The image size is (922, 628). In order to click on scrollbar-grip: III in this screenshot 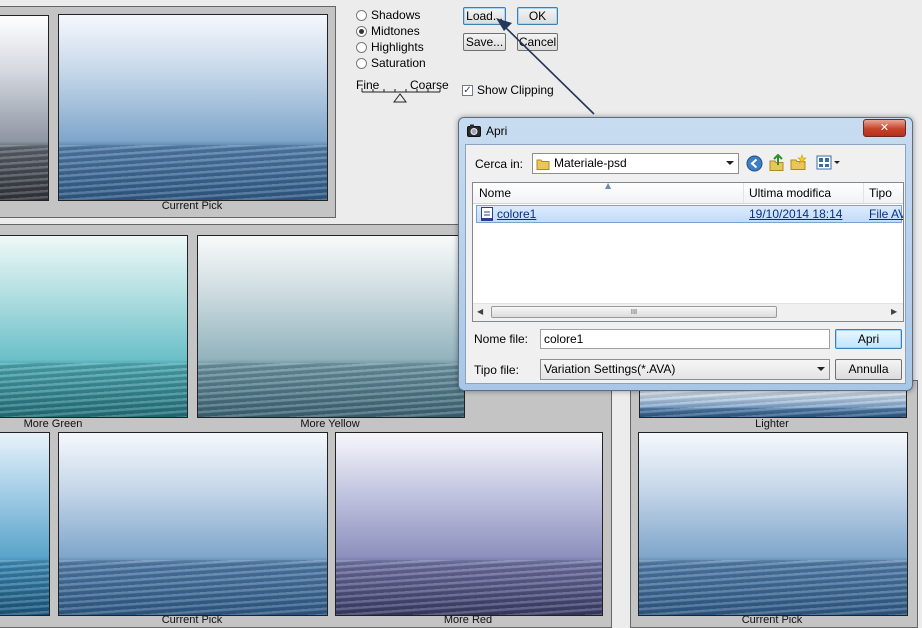, I will do `click(634, 312)`.